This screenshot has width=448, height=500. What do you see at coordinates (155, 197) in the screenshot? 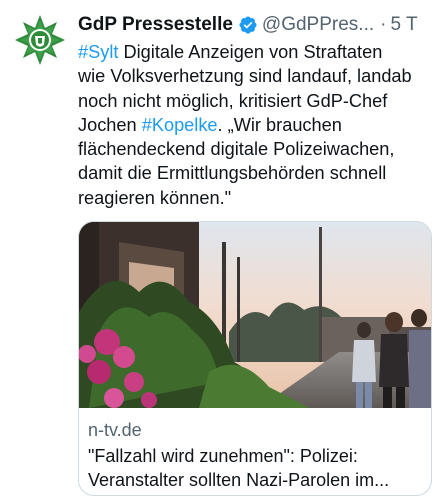
I see `tweet-line: reagieren können."` at bounding box center [155, 197].